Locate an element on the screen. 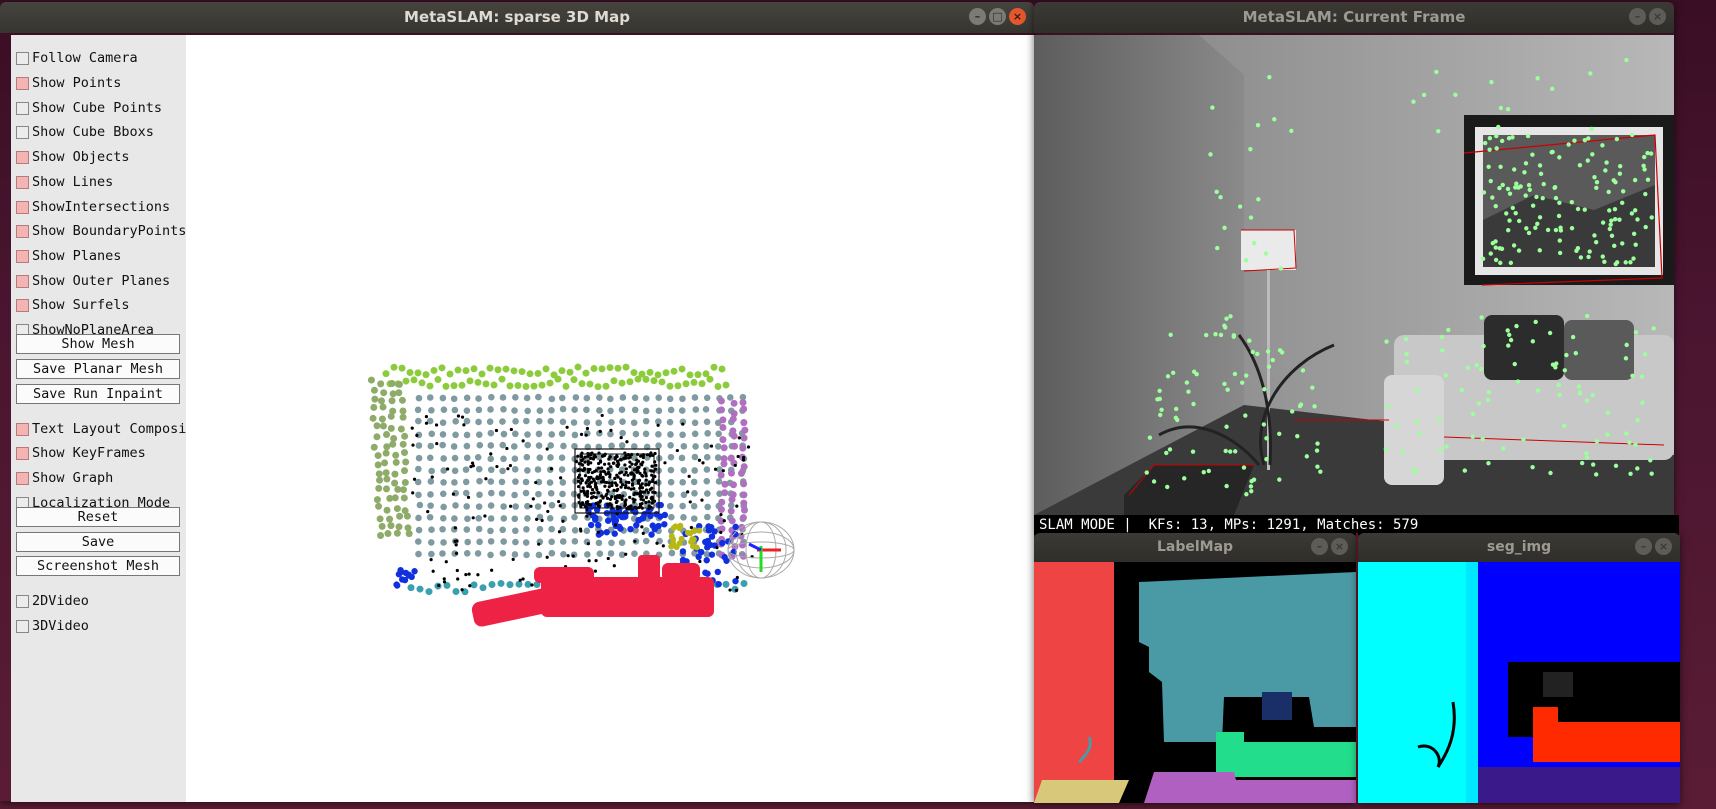 This screenshot has width=1716, height=809. save-run-inpaint-button: Save Run Inpaint is located at coordinates (98, 394).